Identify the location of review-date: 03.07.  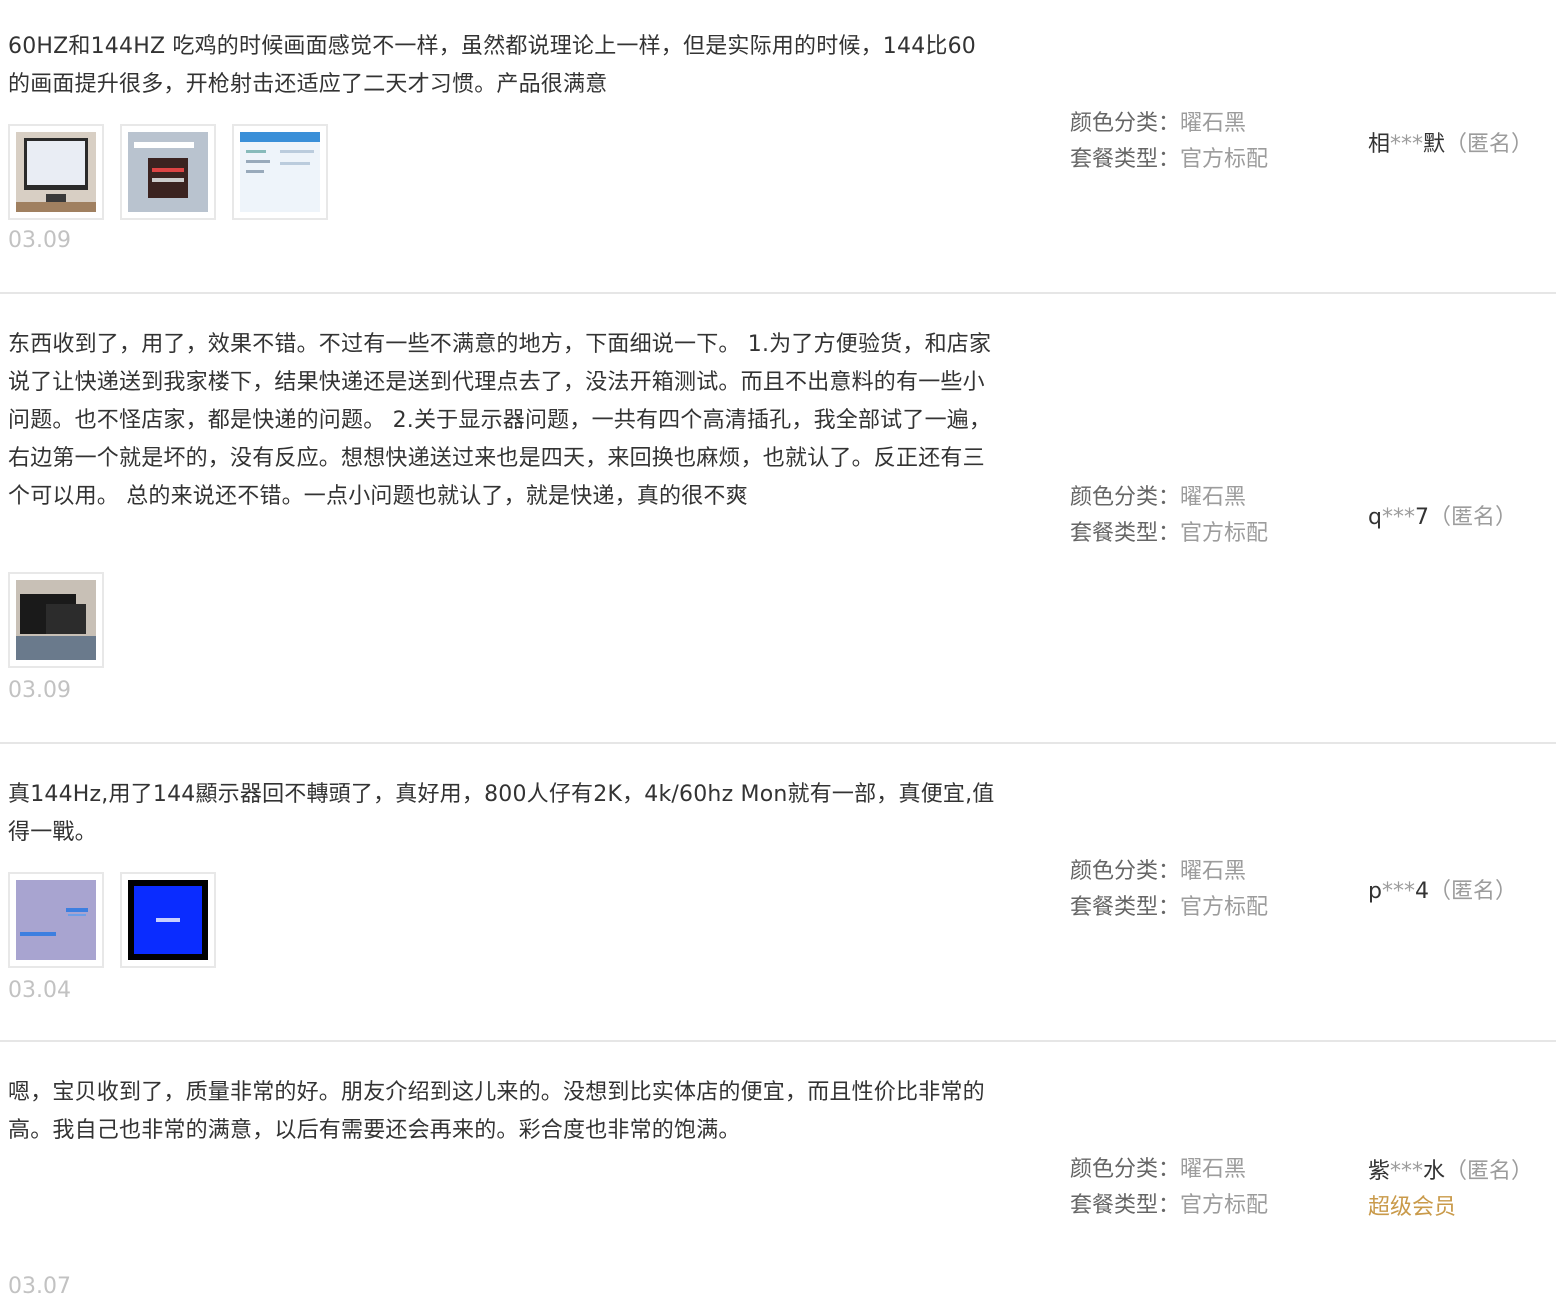
(39, 1286).